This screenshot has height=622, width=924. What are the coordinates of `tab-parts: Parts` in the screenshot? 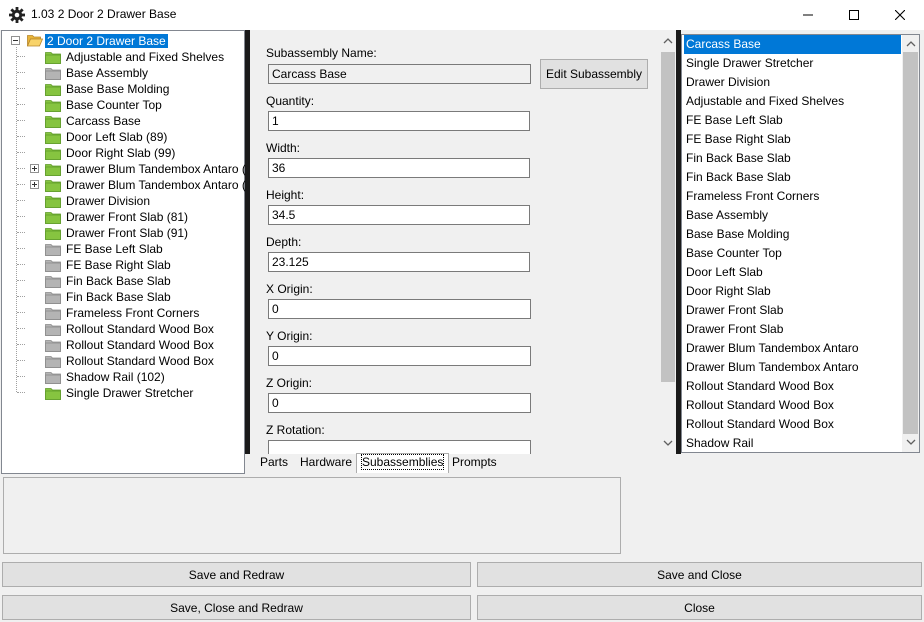 It's located at (274, 463).